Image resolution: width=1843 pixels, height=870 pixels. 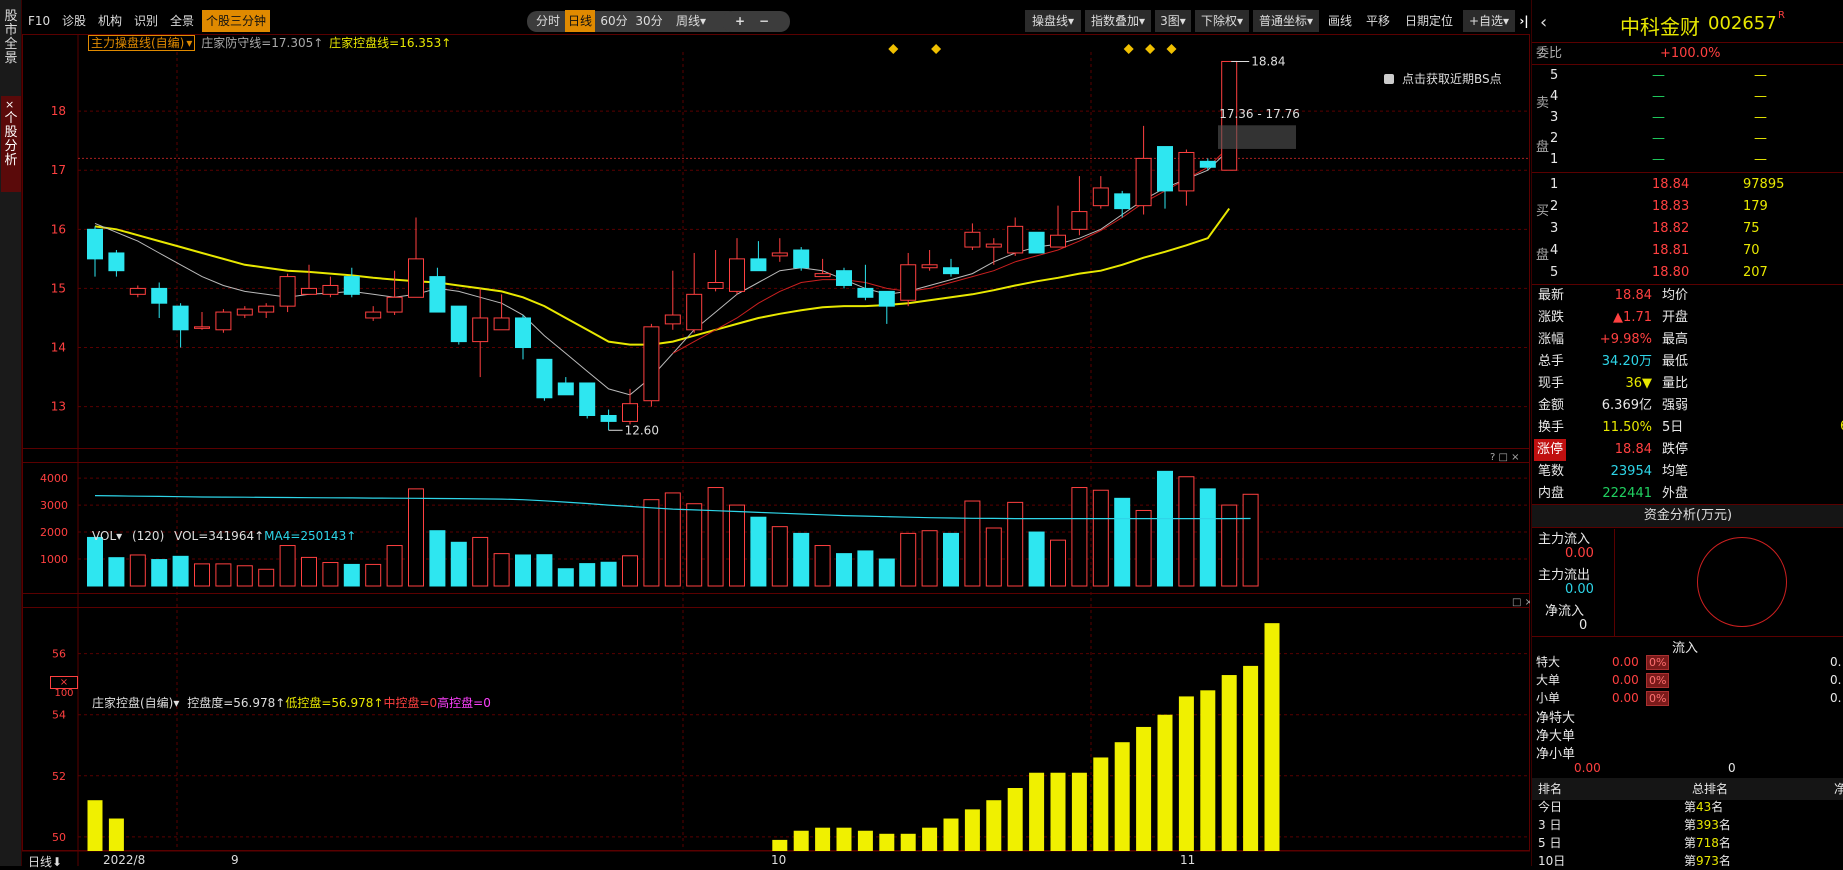 I want to click on rank-total-label: 总排名, so click(x=1710, y=789).